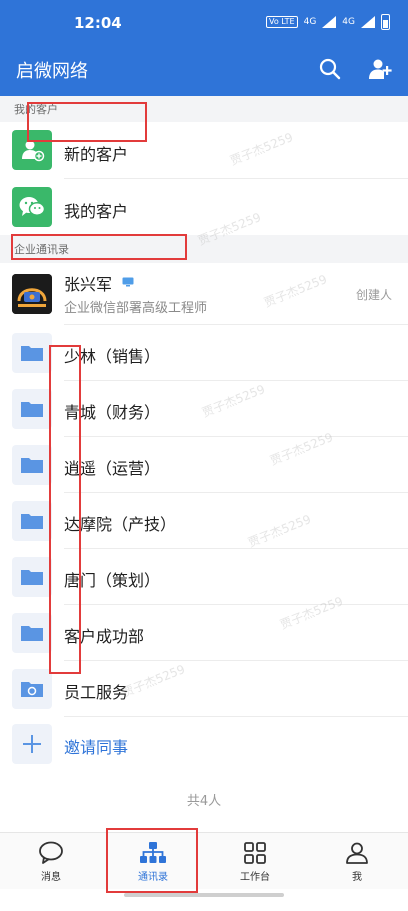 The width and height of the screenshot is (408, 911). I want to click on app-header: 12:04 Vo LTE 4G 4G 启微网络, so click(204, 48).